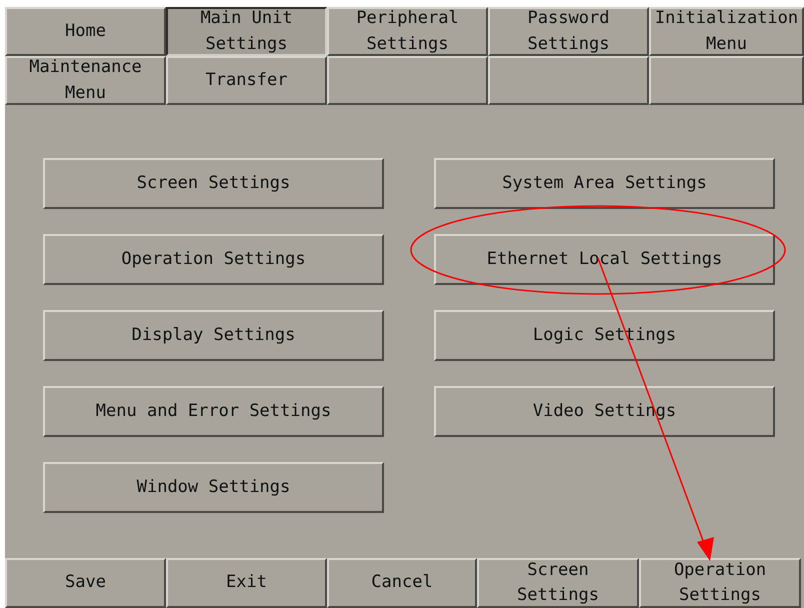 This screenshot has width=804, height=608. Describe the element at coordinates (85, 583) in the screenshot. I see `save-button: Save` at that location.